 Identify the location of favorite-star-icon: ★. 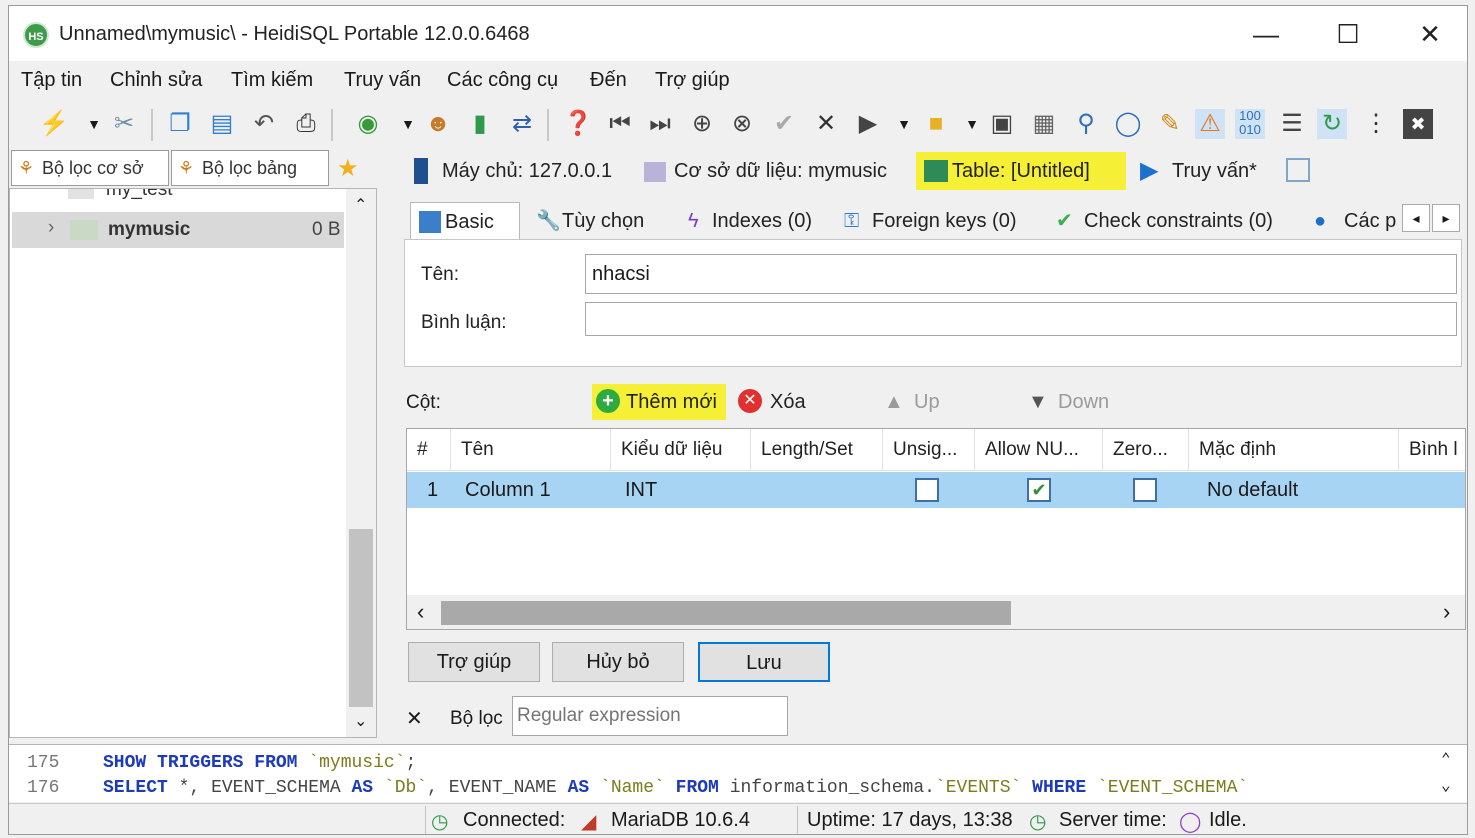
(348, 168).